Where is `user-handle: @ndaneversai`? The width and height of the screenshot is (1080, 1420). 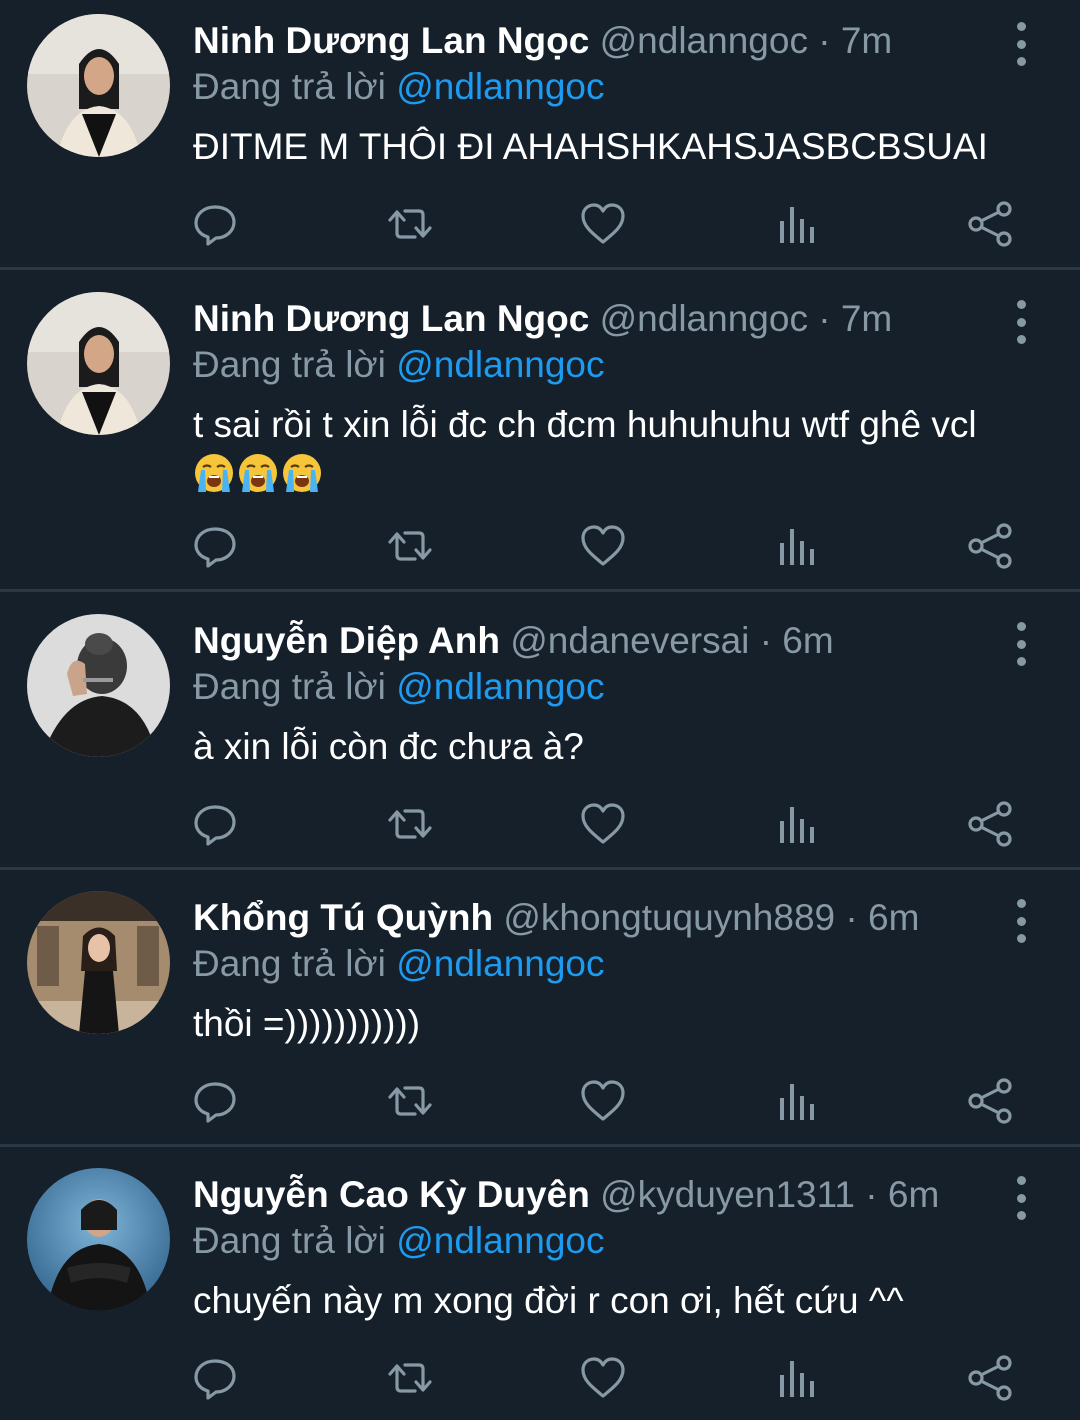 user-handle: @ndaneversai is located at coordinates (629, 640).